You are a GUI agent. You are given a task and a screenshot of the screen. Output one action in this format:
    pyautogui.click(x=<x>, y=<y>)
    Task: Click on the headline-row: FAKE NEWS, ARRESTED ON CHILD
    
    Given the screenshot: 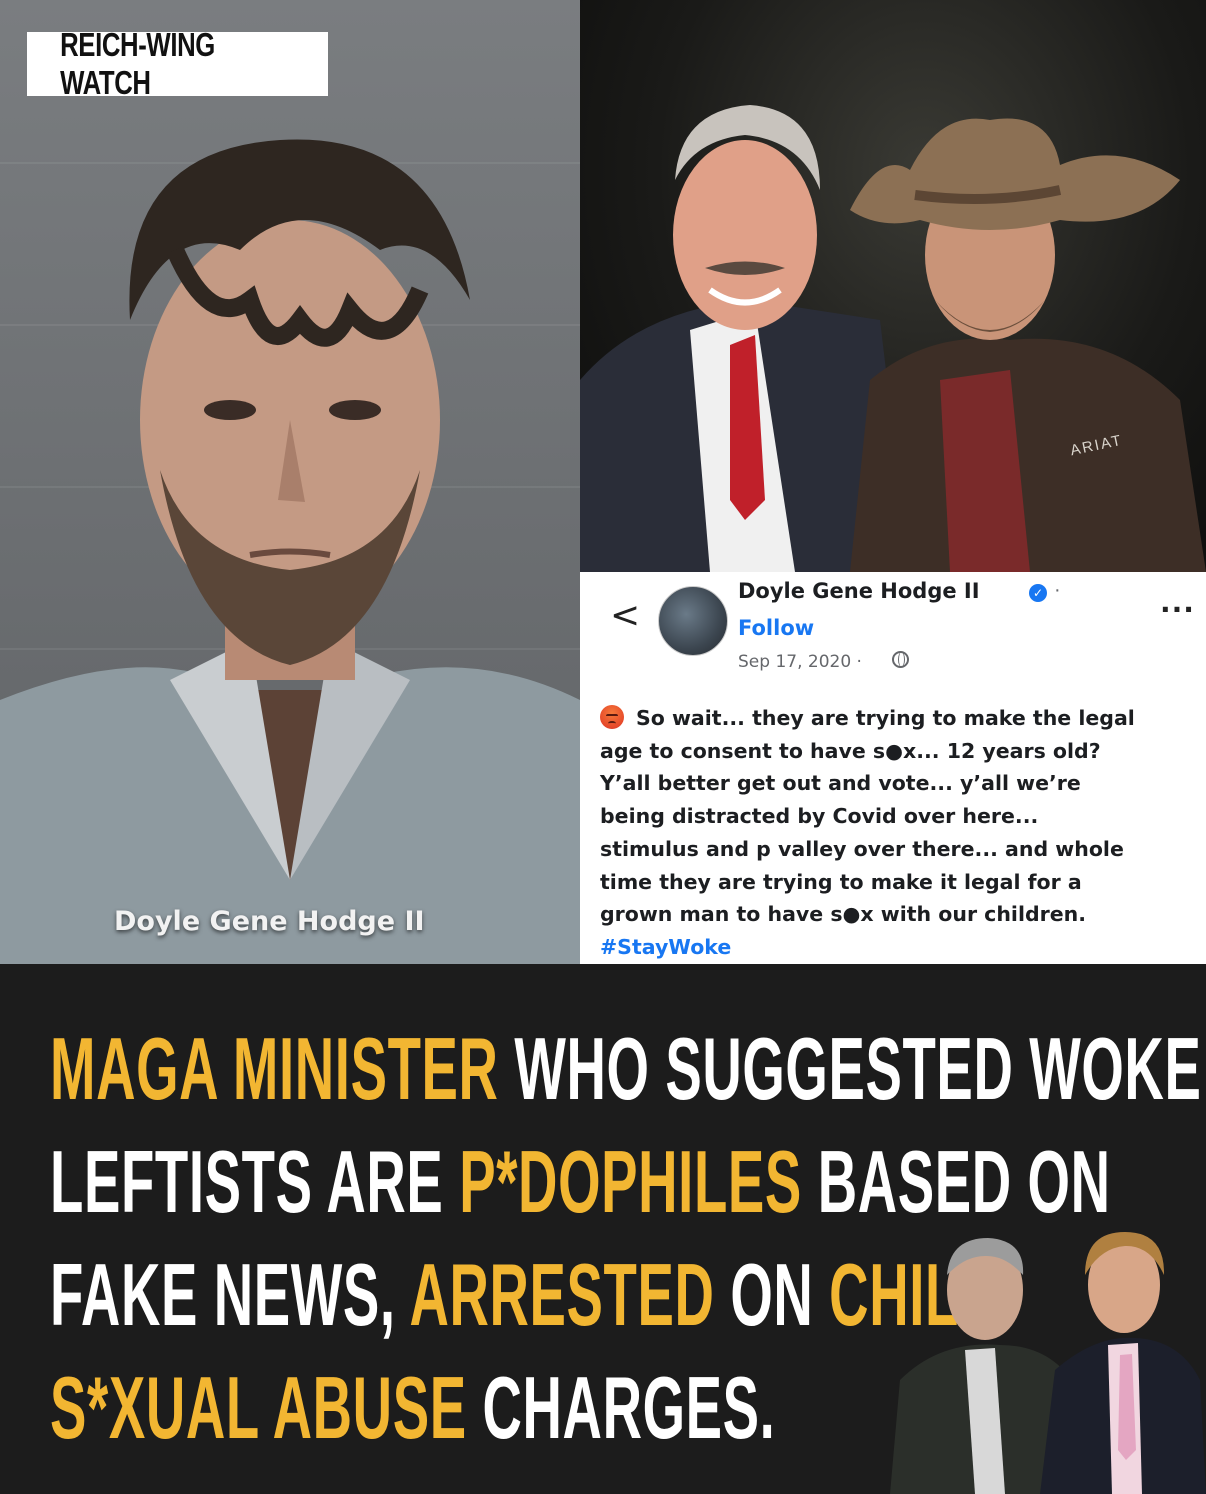 What is the action you would take?
    pyautogui.click(x=524, y=1294)
    